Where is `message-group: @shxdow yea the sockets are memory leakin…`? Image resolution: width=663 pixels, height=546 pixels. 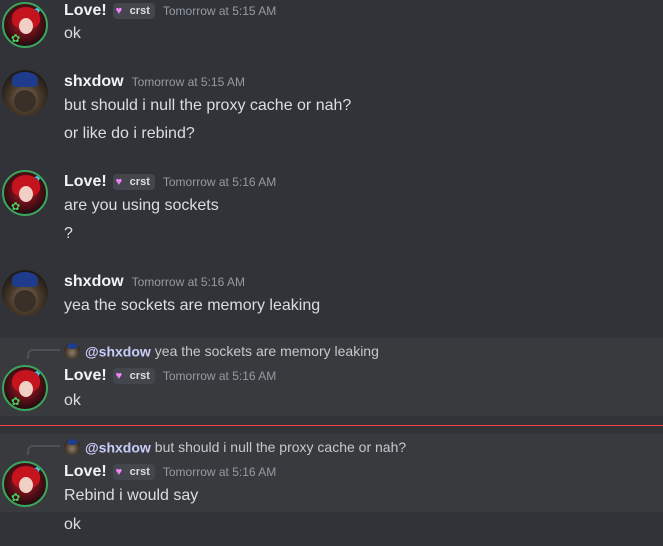
message-group: @shxdow yea the sockets are memory leakin… is located at coordinates (331, 377).